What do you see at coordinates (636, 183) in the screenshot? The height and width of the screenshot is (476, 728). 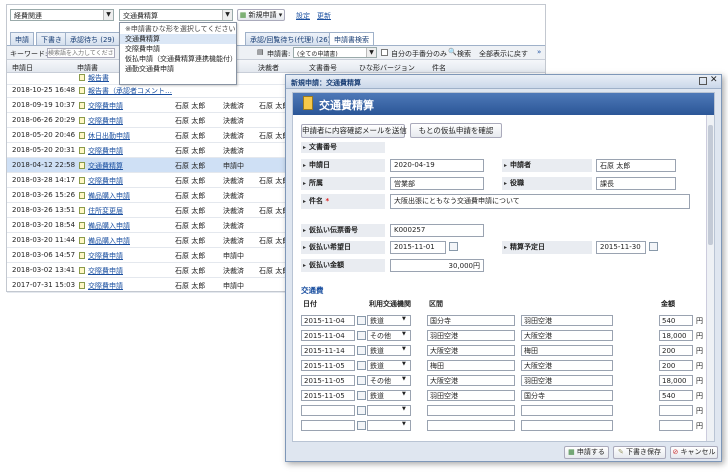 I see `role-field: 課長` at bounding box center [636, 183].